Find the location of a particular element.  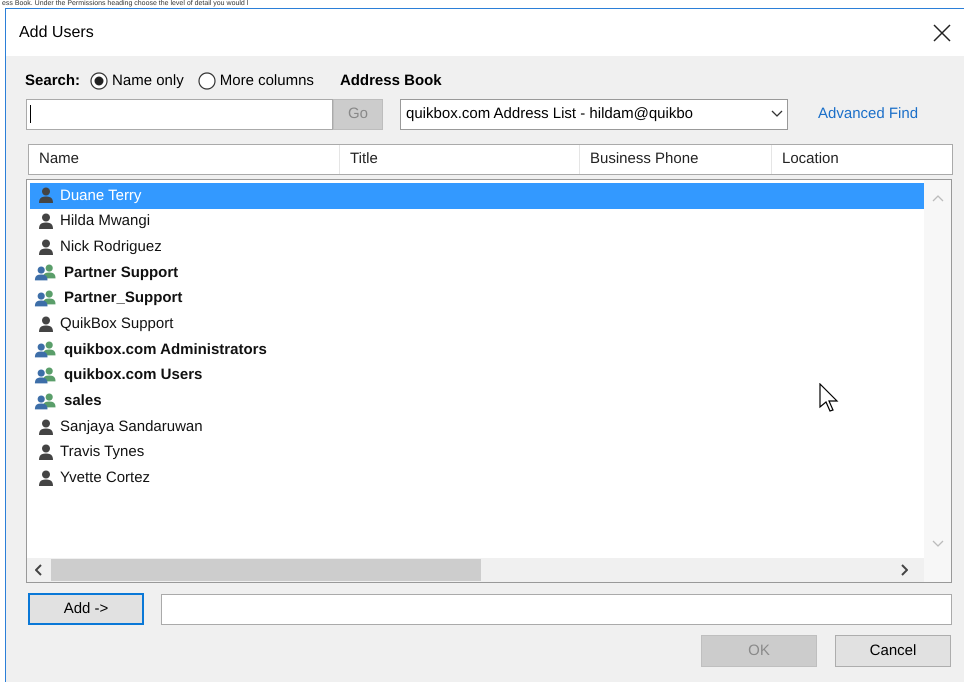

column-header: Location is located at coordinates (862, 159).